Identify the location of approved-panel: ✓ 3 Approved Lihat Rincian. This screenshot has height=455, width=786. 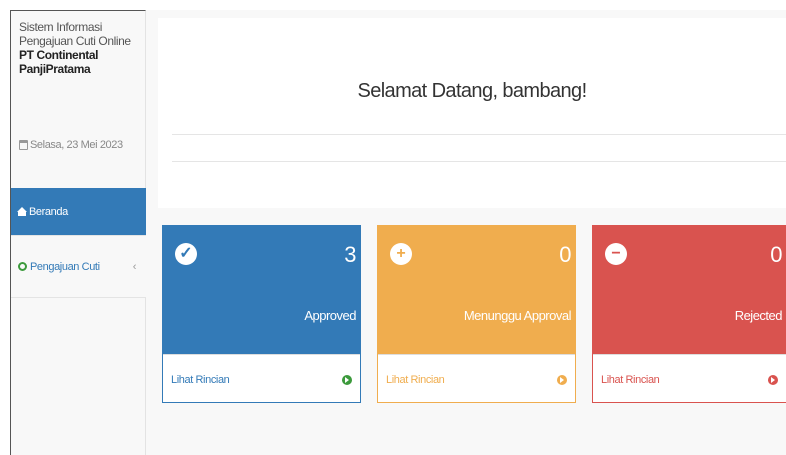
(261, 314).